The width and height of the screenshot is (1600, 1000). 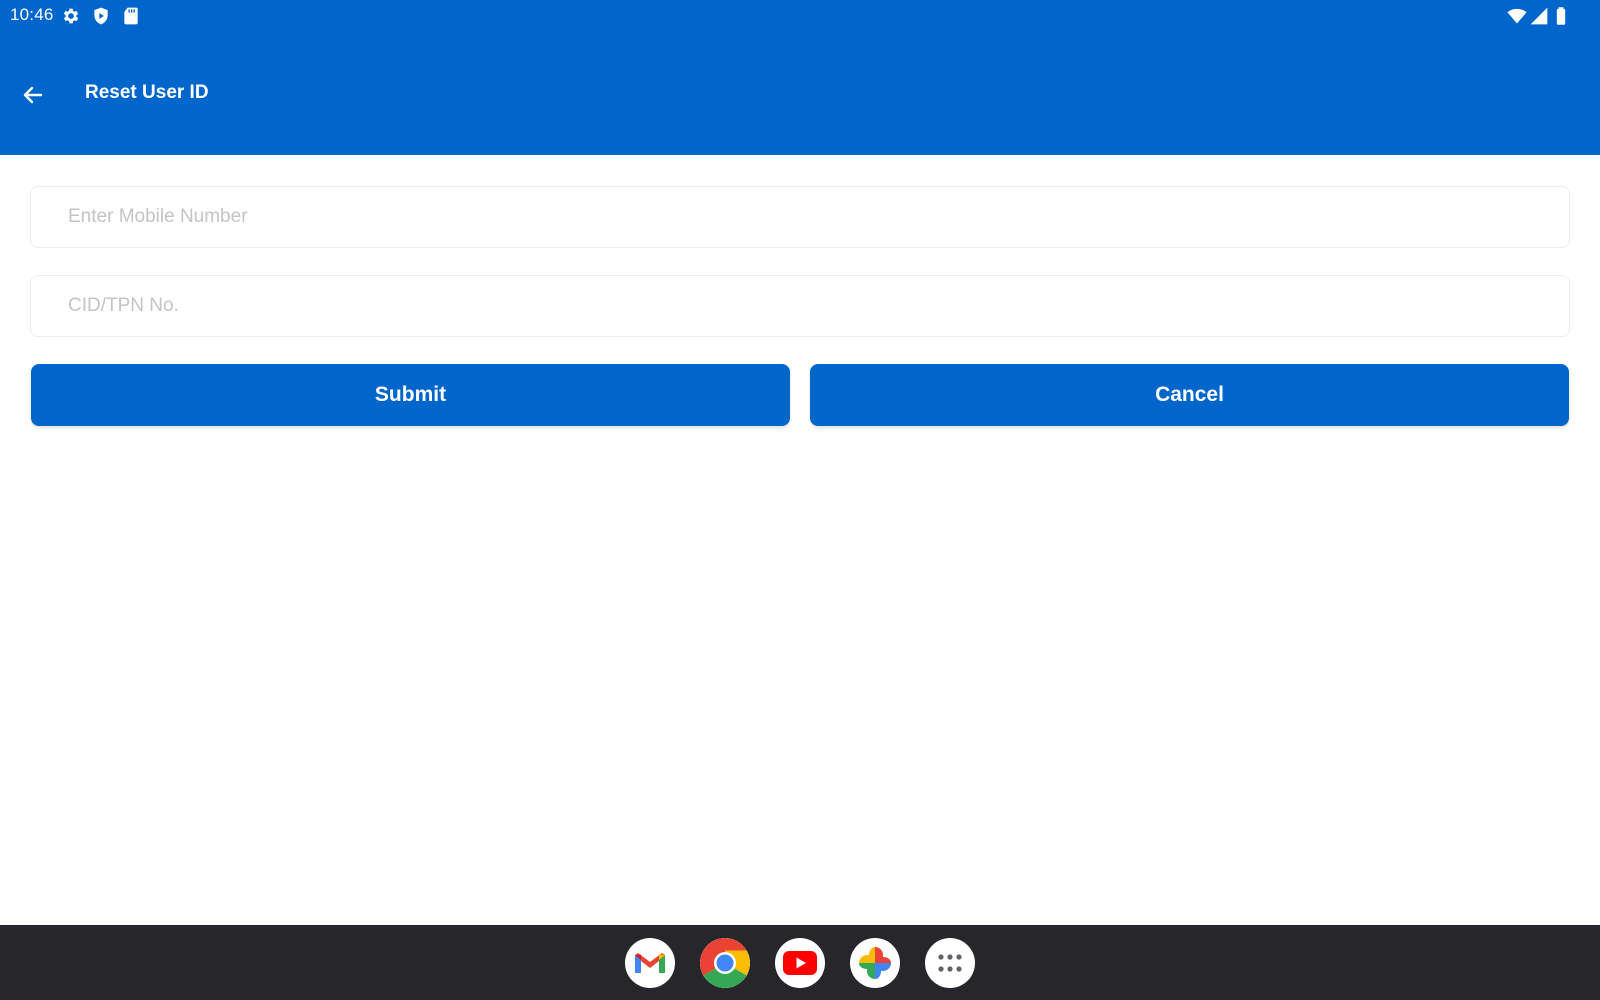 I want to click on cid-tpn-input, so click(x=800, y=306).